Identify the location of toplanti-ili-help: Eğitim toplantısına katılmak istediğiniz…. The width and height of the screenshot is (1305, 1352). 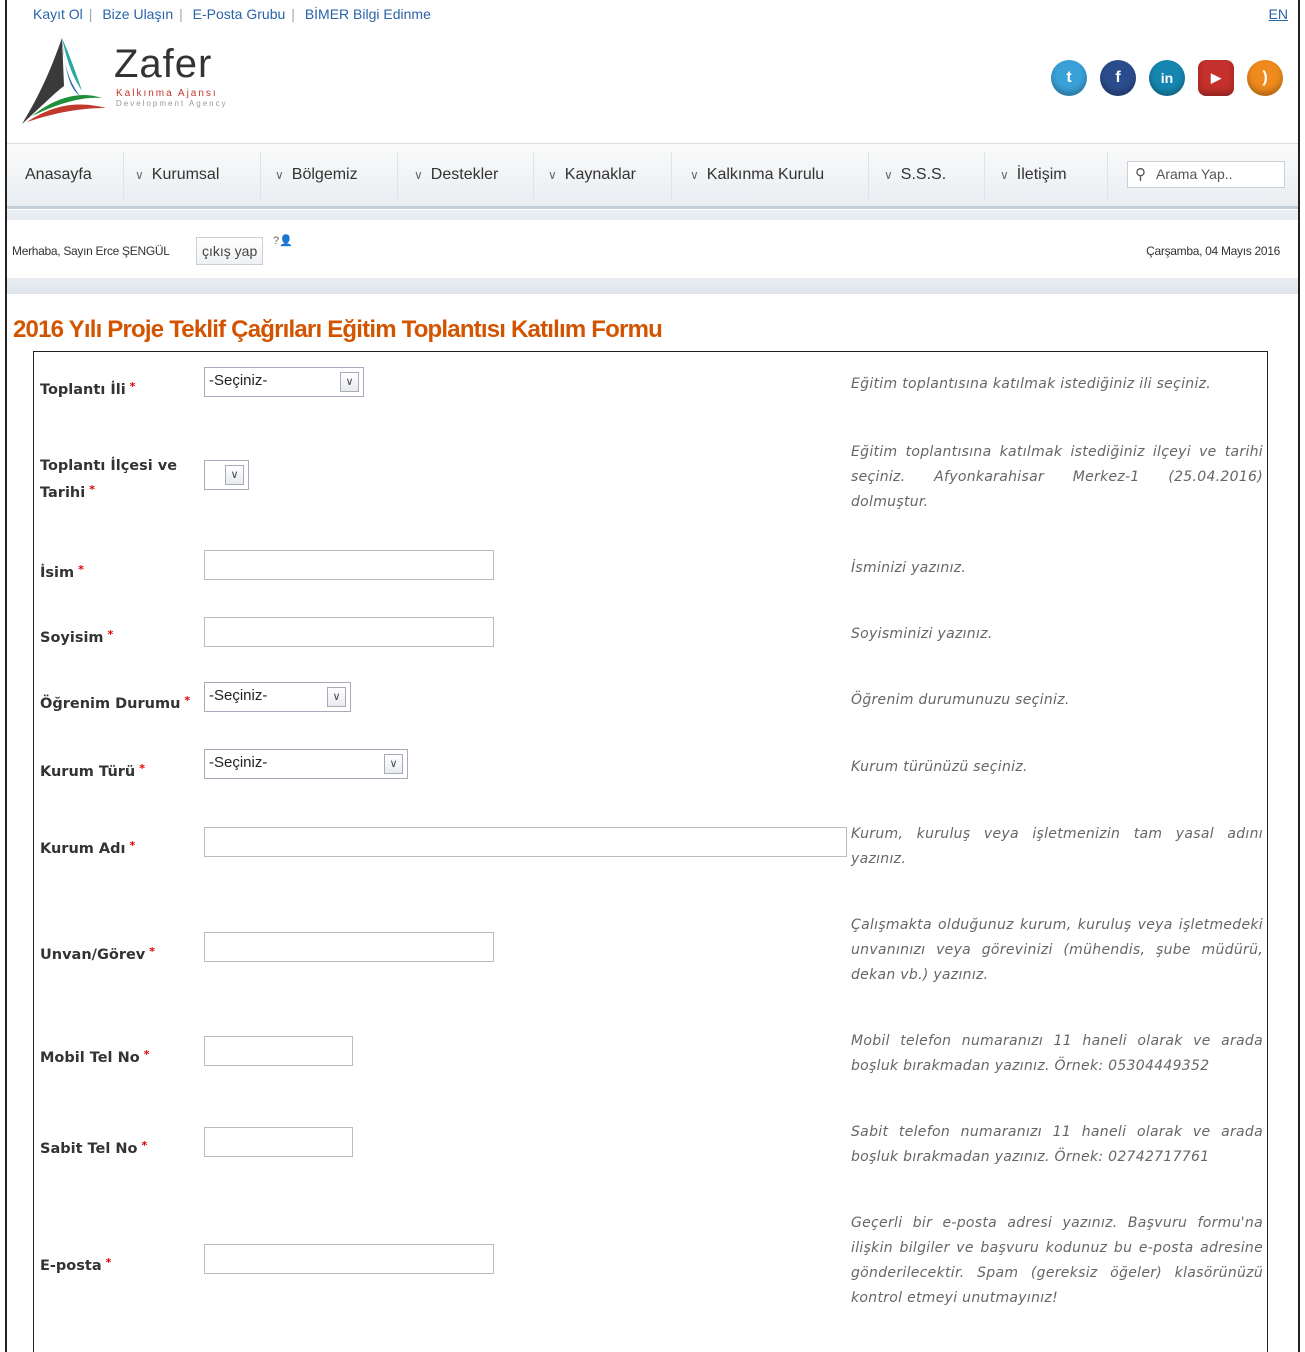
(1031, 384).